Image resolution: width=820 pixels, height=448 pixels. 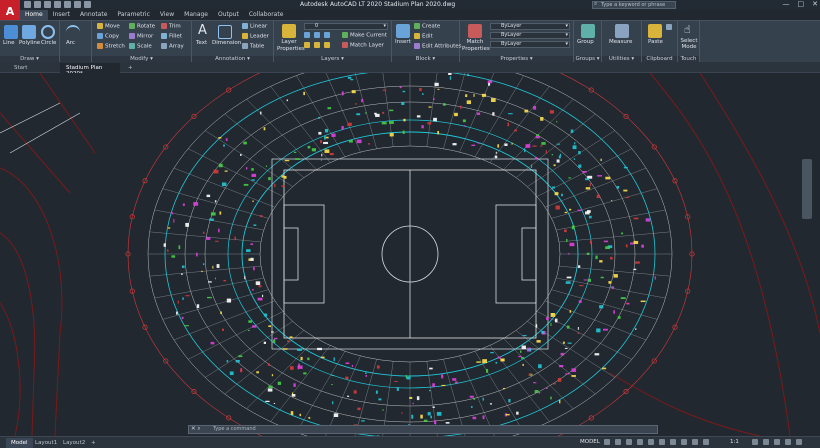 What do you see at coordinates (530, 26) in the screenshot?
I see `color-dropdown: ByLayer` at bounding box center [530, 26].